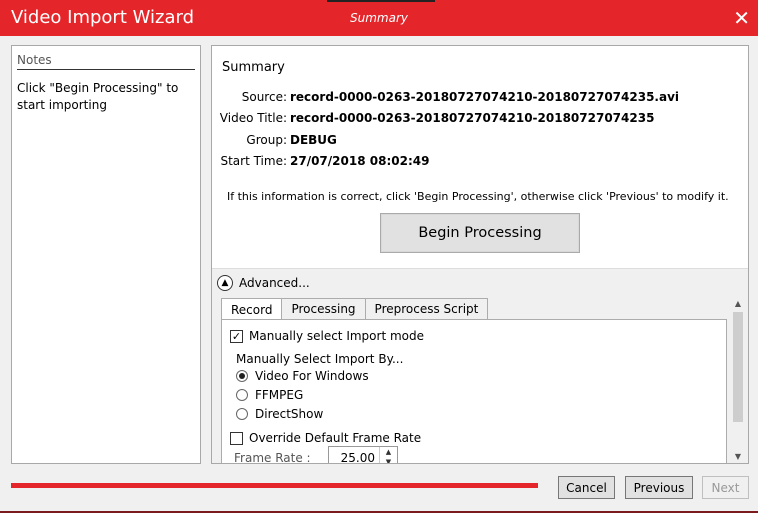  What do you see at coordinates (480, 233) in the screenshot?
I see `begin-processing-button: Begin Processing` at bounding box center [480, 233].